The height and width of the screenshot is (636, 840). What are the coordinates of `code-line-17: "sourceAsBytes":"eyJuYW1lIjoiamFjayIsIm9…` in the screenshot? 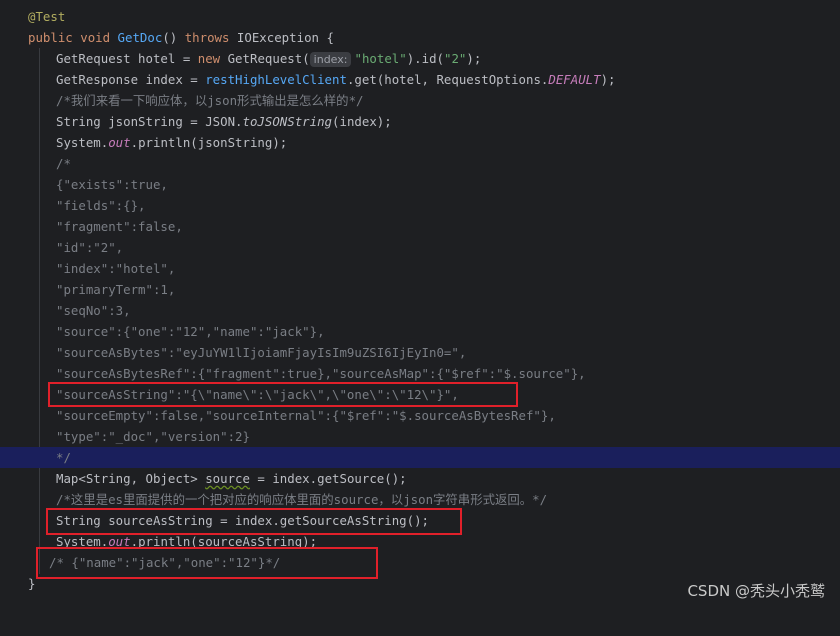 It's located at (420, 352).